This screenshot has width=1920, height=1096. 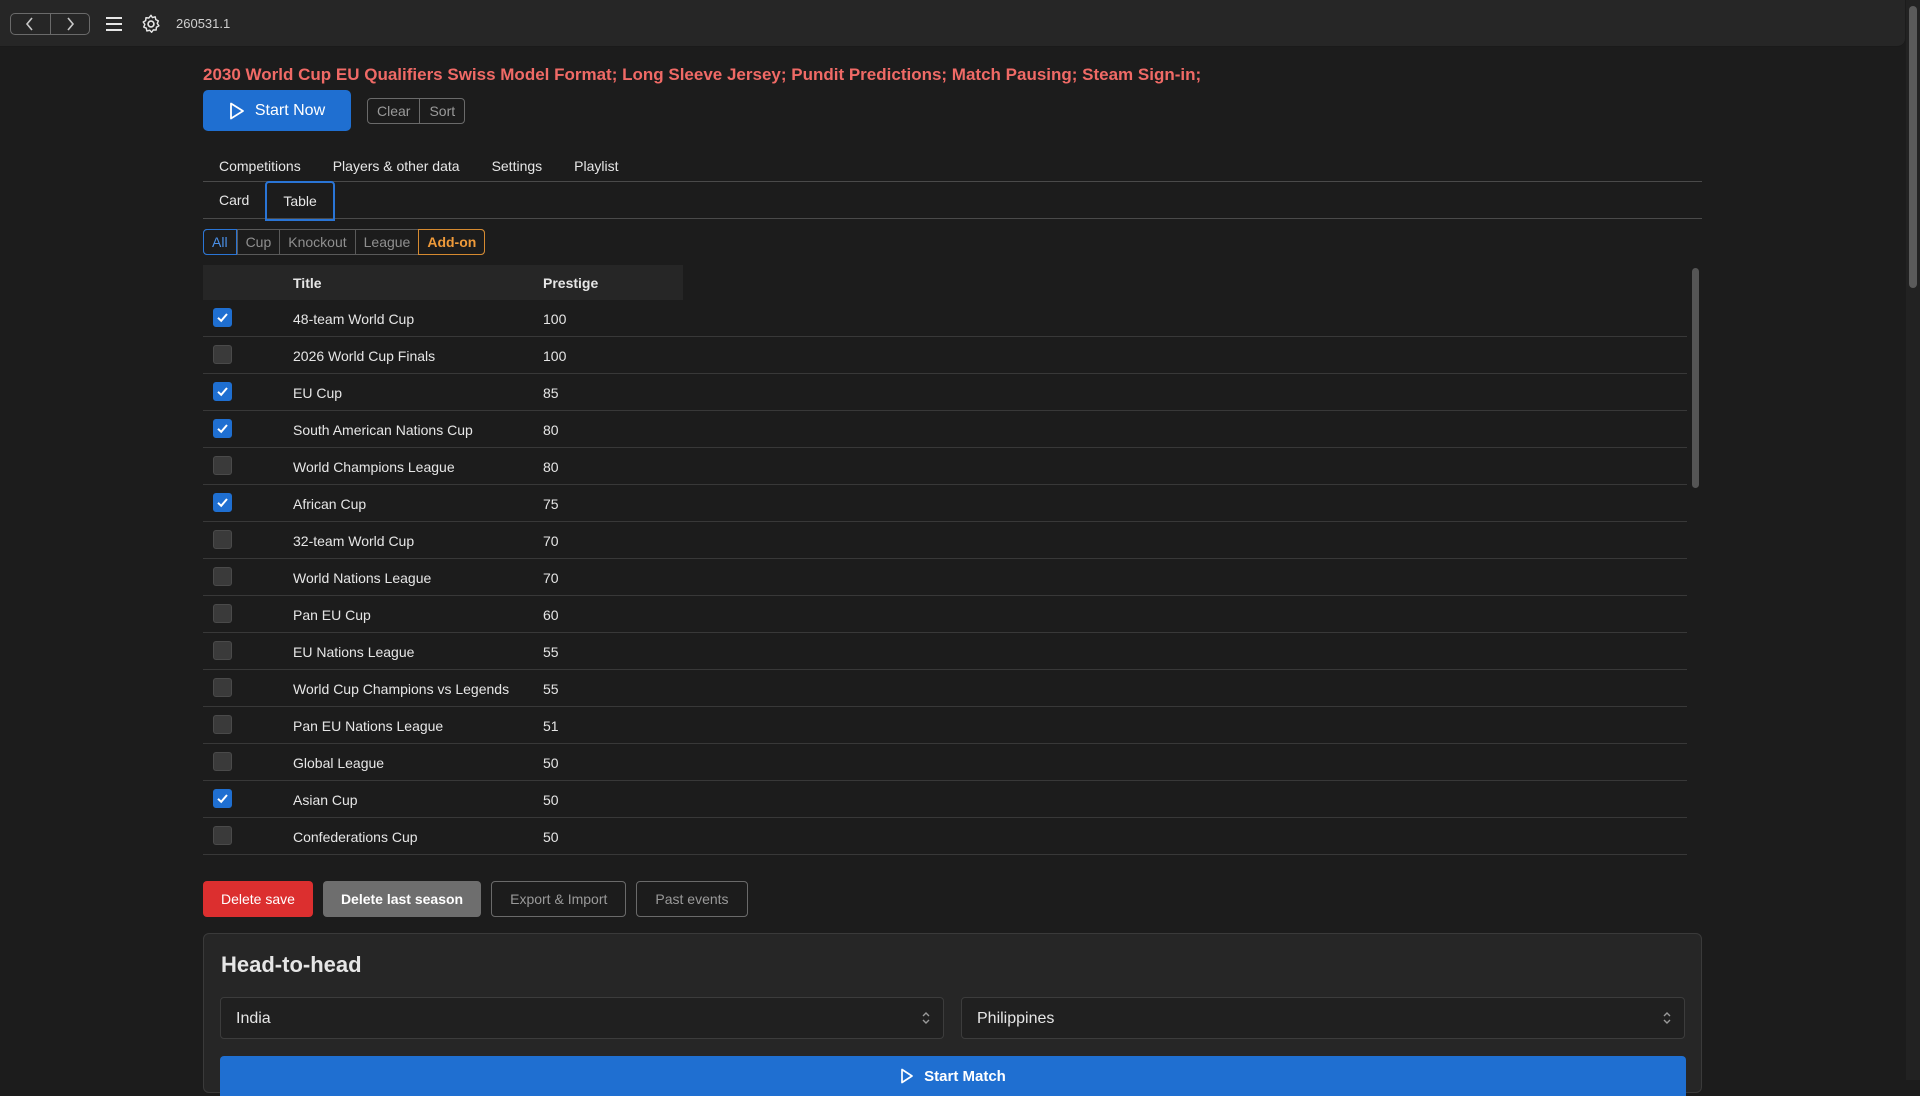 What do you see at coordinates (945, 725) in the screenshot?
I see `table-row: Pan EU Nations League 51` at bounding box center [945, 725].